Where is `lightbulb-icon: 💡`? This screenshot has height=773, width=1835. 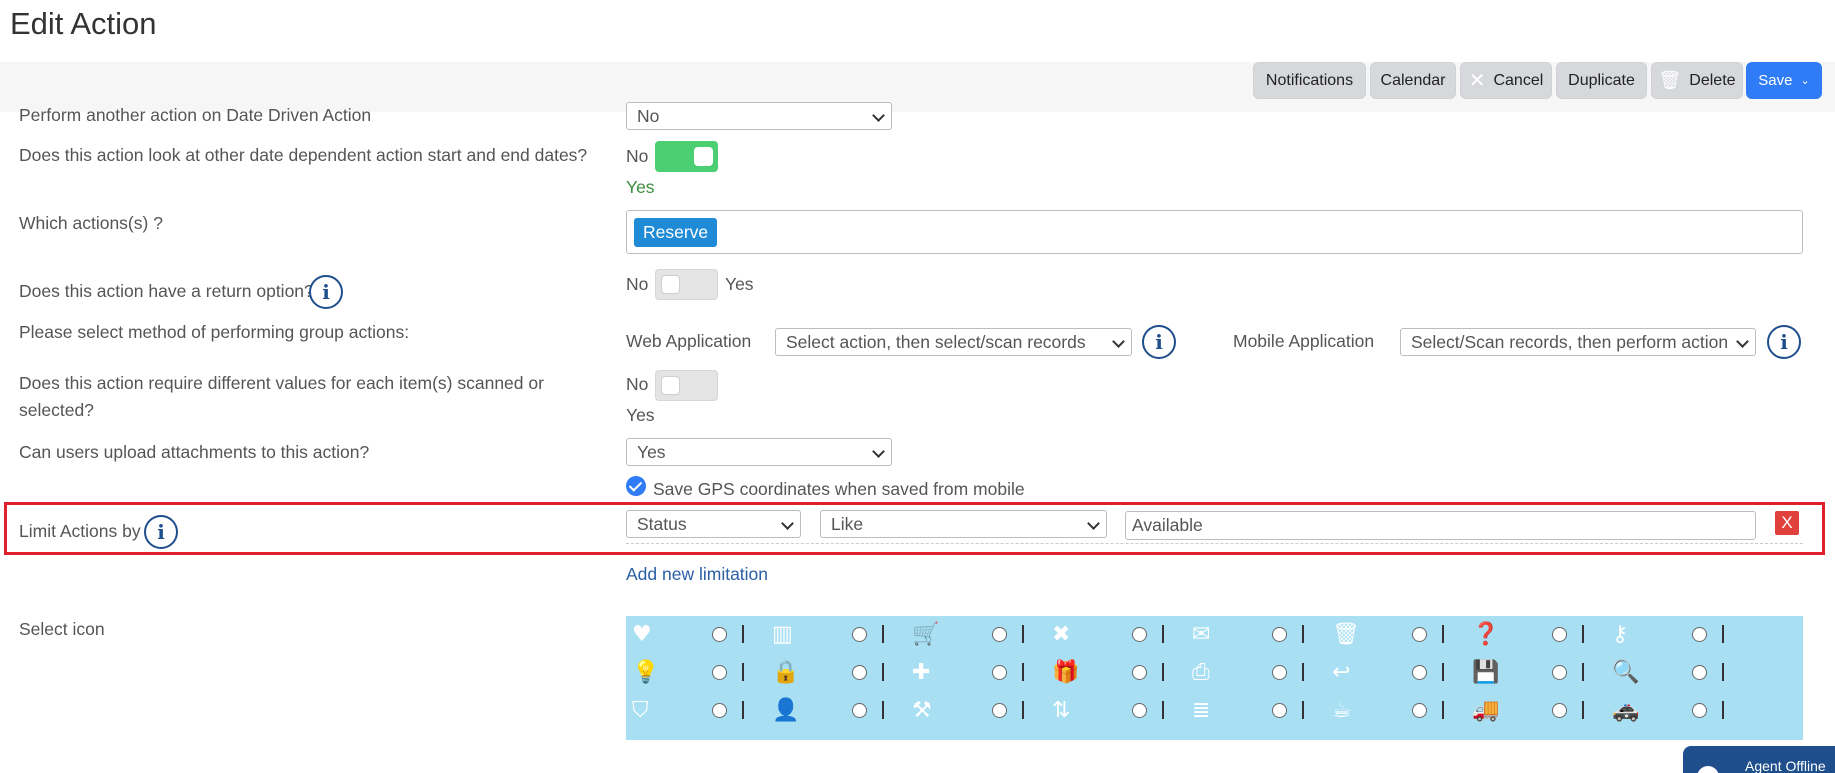 lightbulb-icon: 💡 is located at coordinates (646, 672).